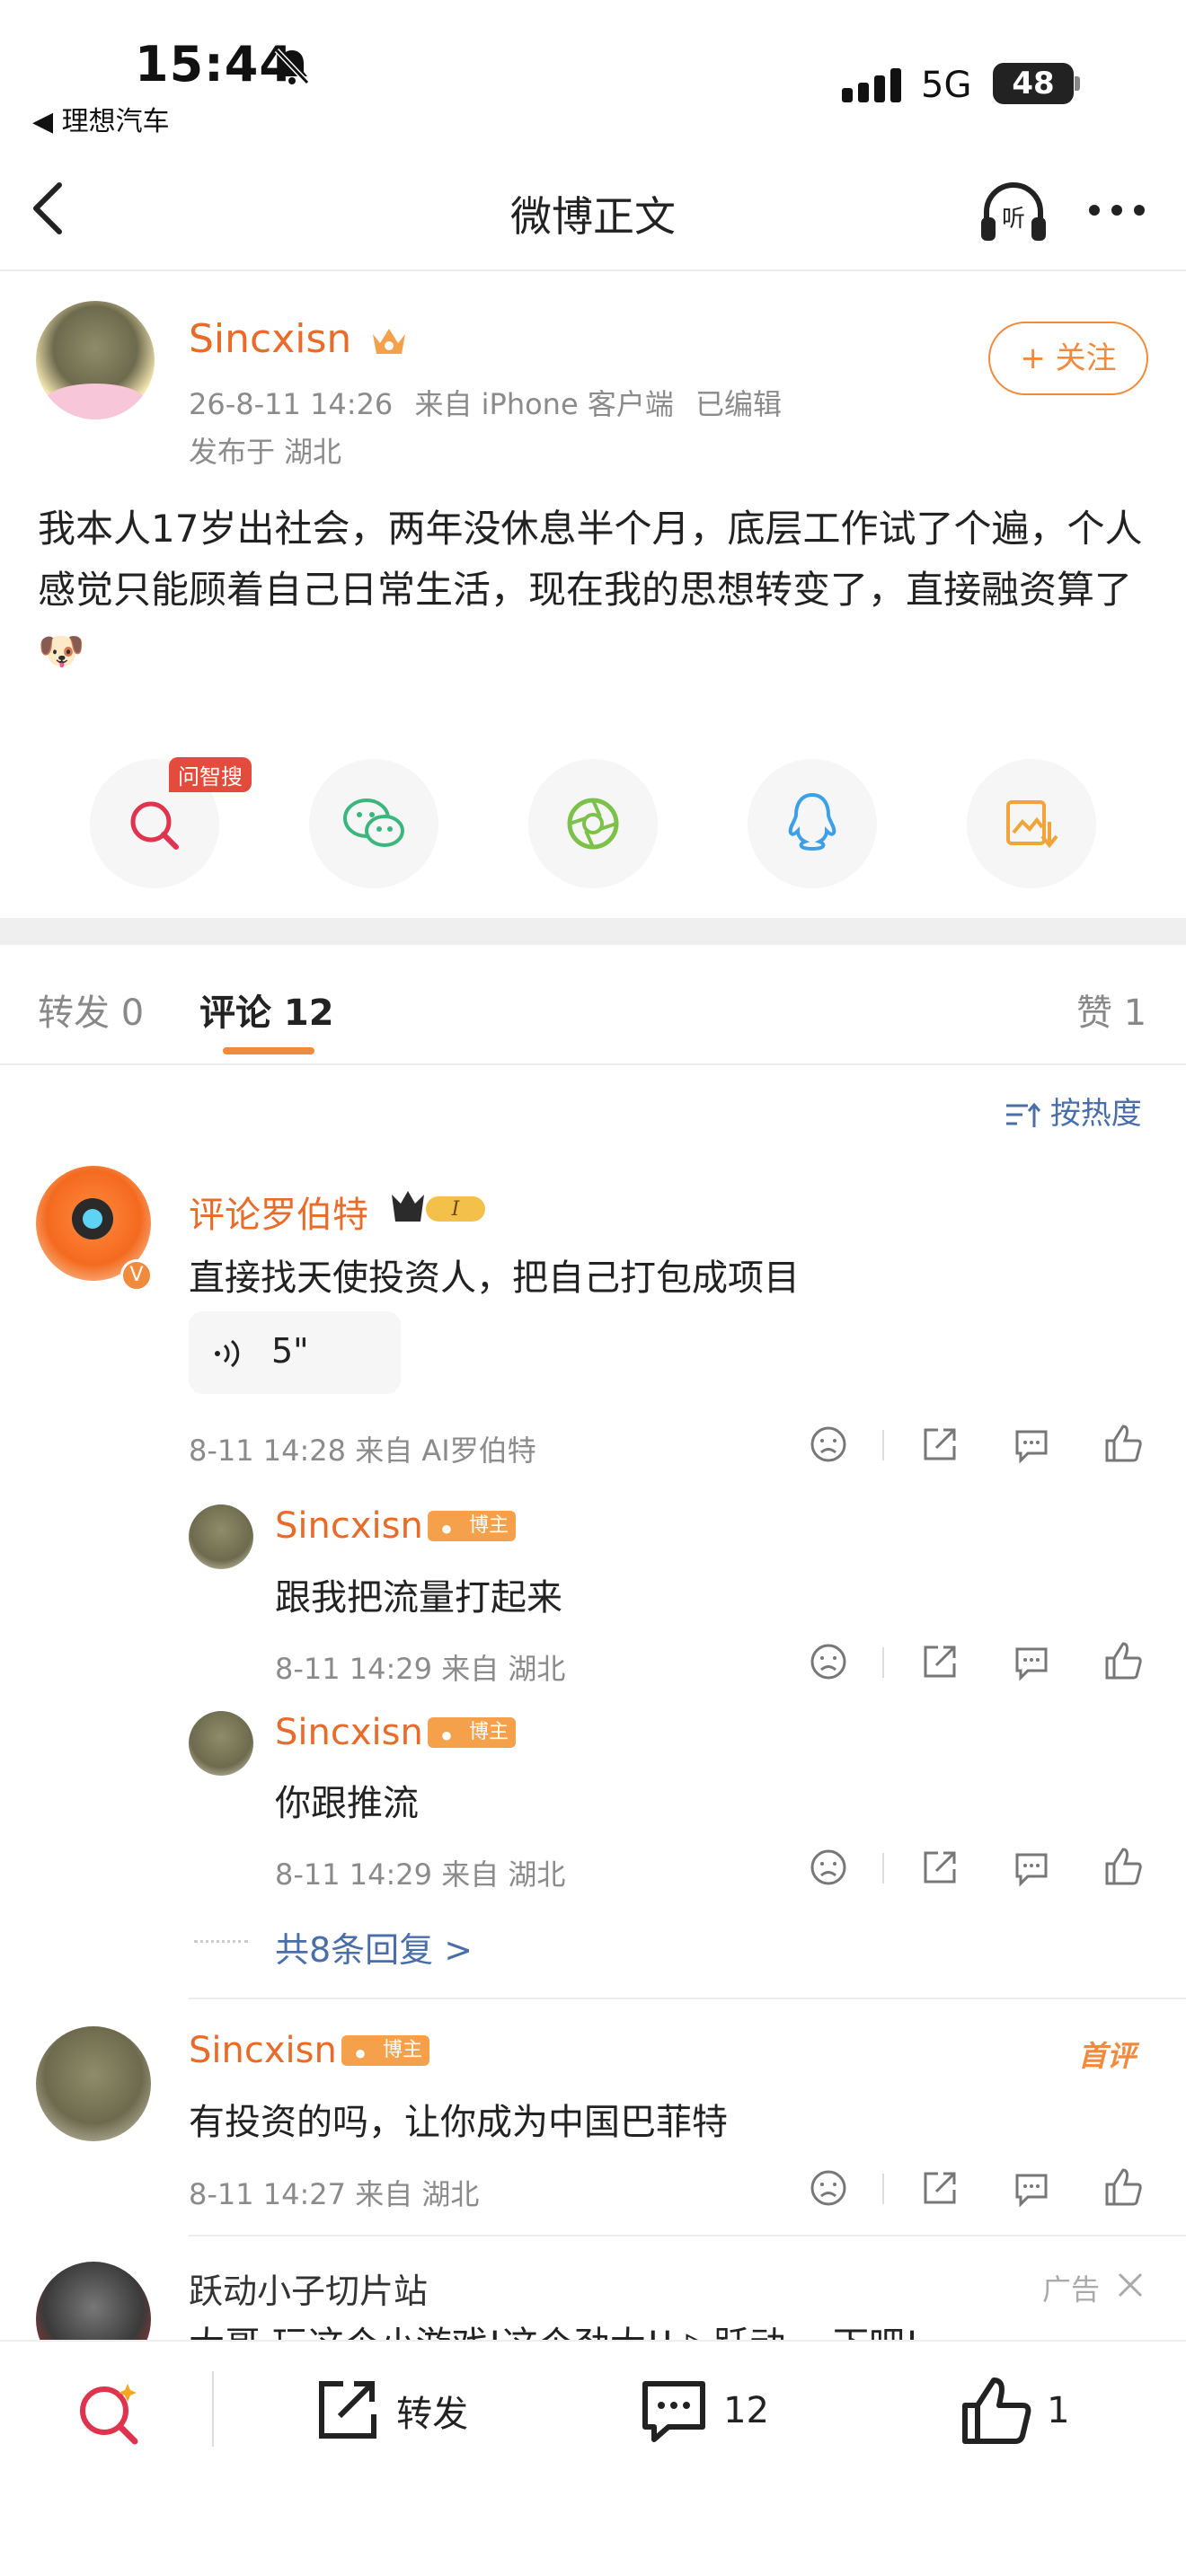 The width and height of the screenshot is (1186, 2576). I want to click on moments-aperture-icon, so click(593, 824).